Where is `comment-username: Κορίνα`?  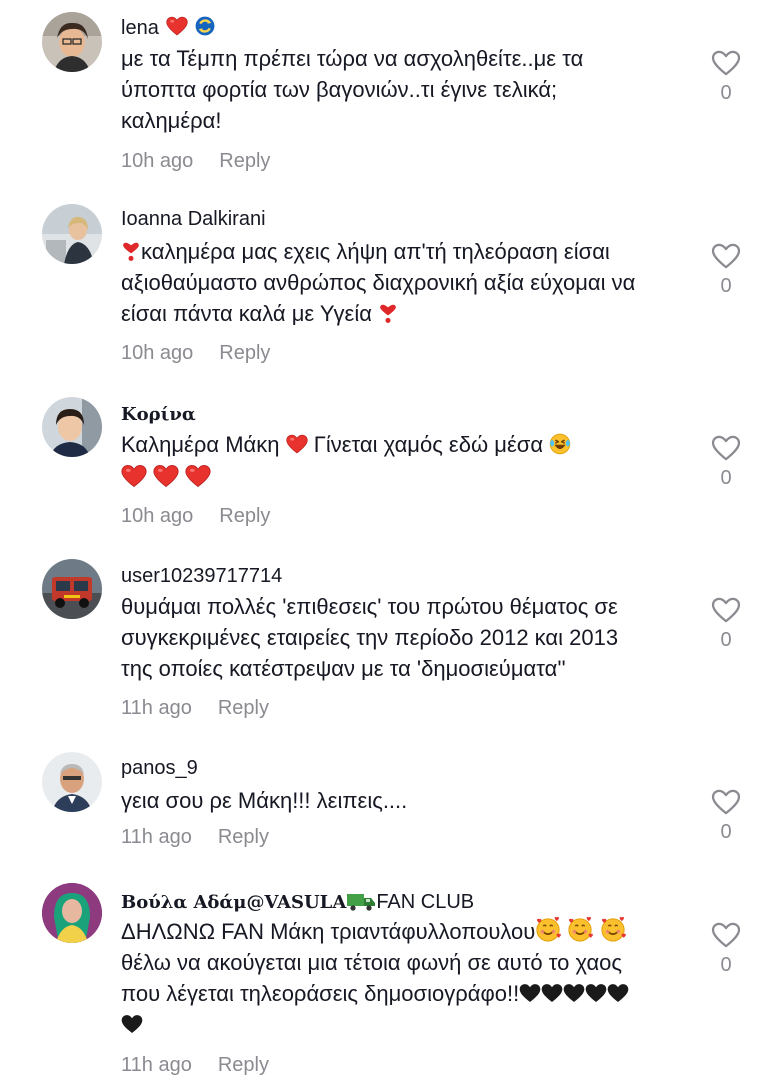
comment-username: Κορίνα is located at coordinates (158, 414).